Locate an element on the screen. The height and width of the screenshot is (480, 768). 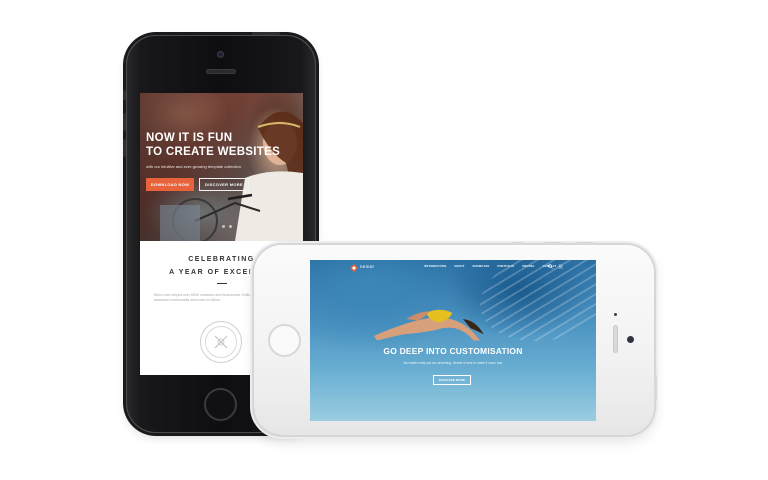
award-badge-icon is located at coordinates (221, 342).